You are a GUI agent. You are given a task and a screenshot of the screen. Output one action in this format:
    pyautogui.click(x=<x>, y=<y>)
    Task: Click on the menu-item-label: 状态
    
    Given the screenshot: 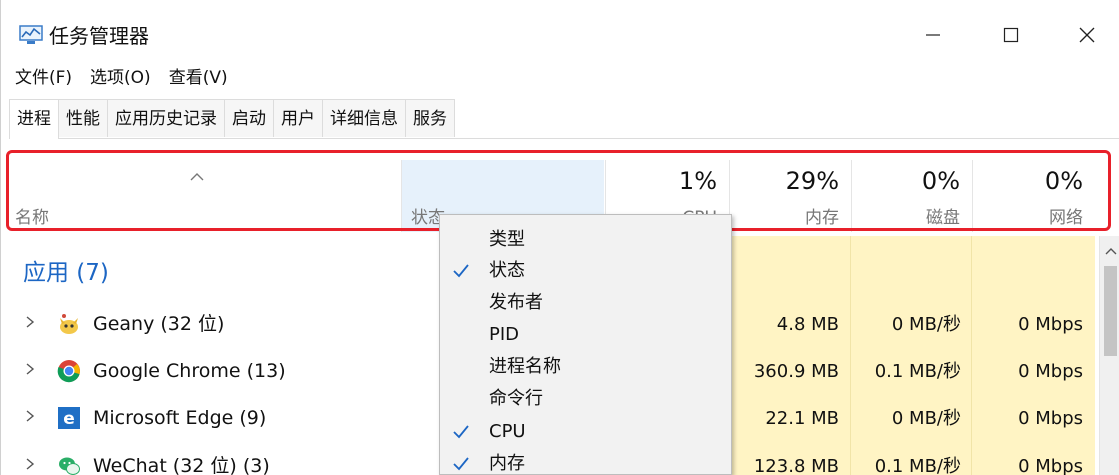 What is the action you would take?
    pyautogui.click(x=507, y=270)
    